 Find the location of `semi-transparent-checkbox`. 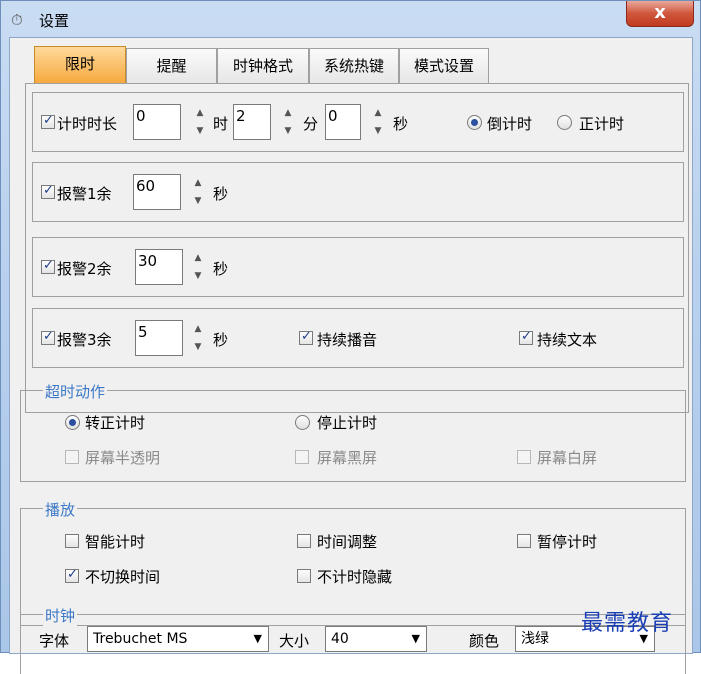

semi-transparent-checkbox is located at coordinates (72, 457).